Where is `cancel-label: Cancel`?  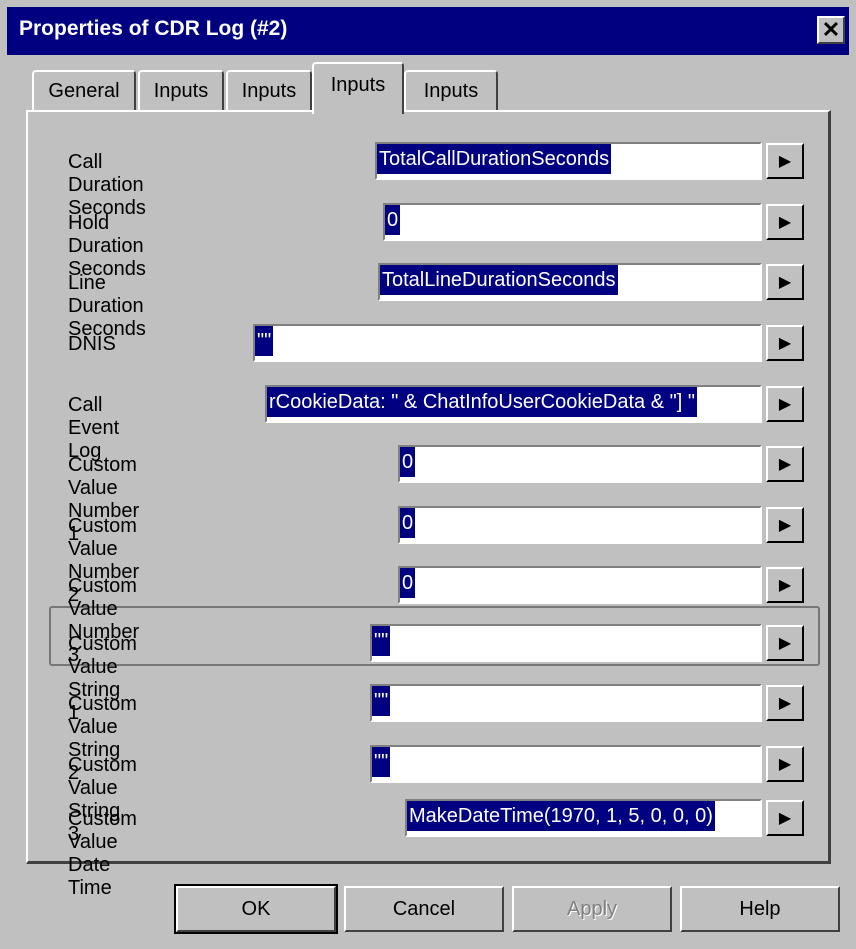 cancel-label: Cancel is located at coordinates (424, 908).